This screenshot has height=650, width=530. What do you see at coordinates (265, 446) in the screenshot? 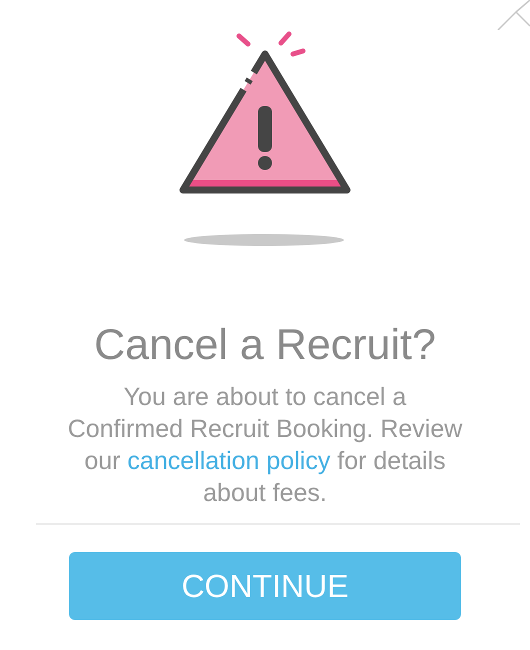
I see `dialog-message: You are about to cancel a Confirmed Recruit Booking. Review our cancellation policy for details about fees.` at bounding box center [265, 446].